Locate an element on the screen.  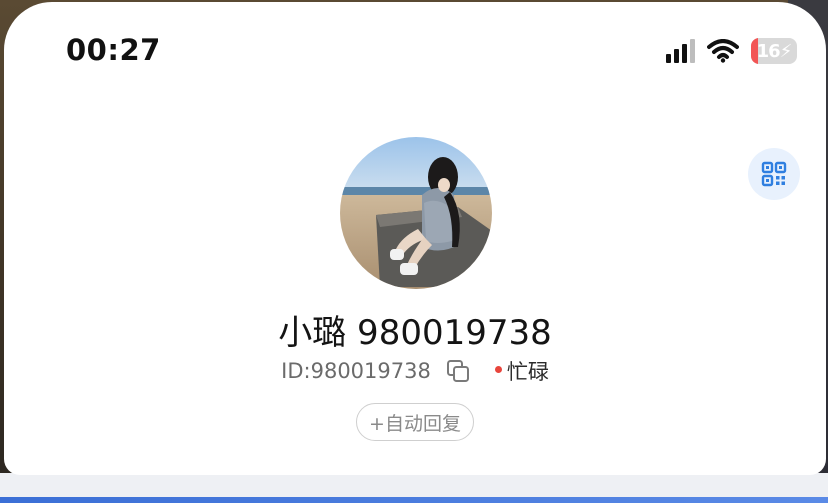
cellular-signal-icon is located at coordinates (680, 51).